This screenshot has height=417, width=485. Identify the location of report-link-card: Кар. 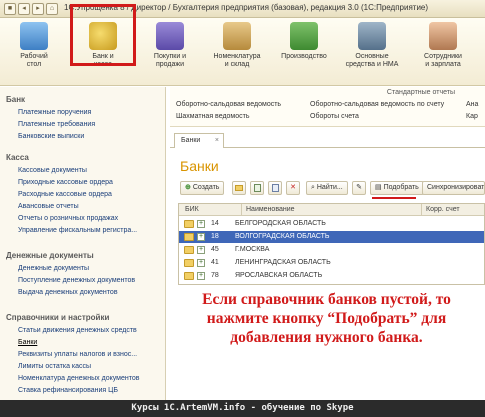
(472, 116).